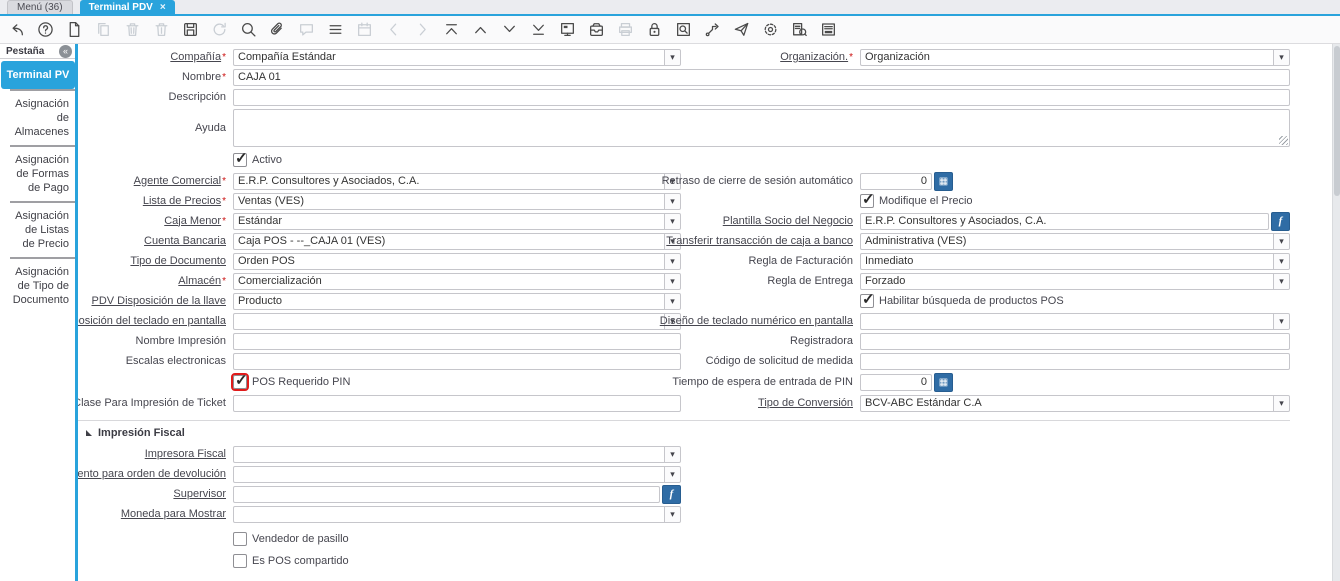  I want to click on sidebar-tab-asignacion-listas-precio: Asignación de Listas de Precio, so click(42, 230).